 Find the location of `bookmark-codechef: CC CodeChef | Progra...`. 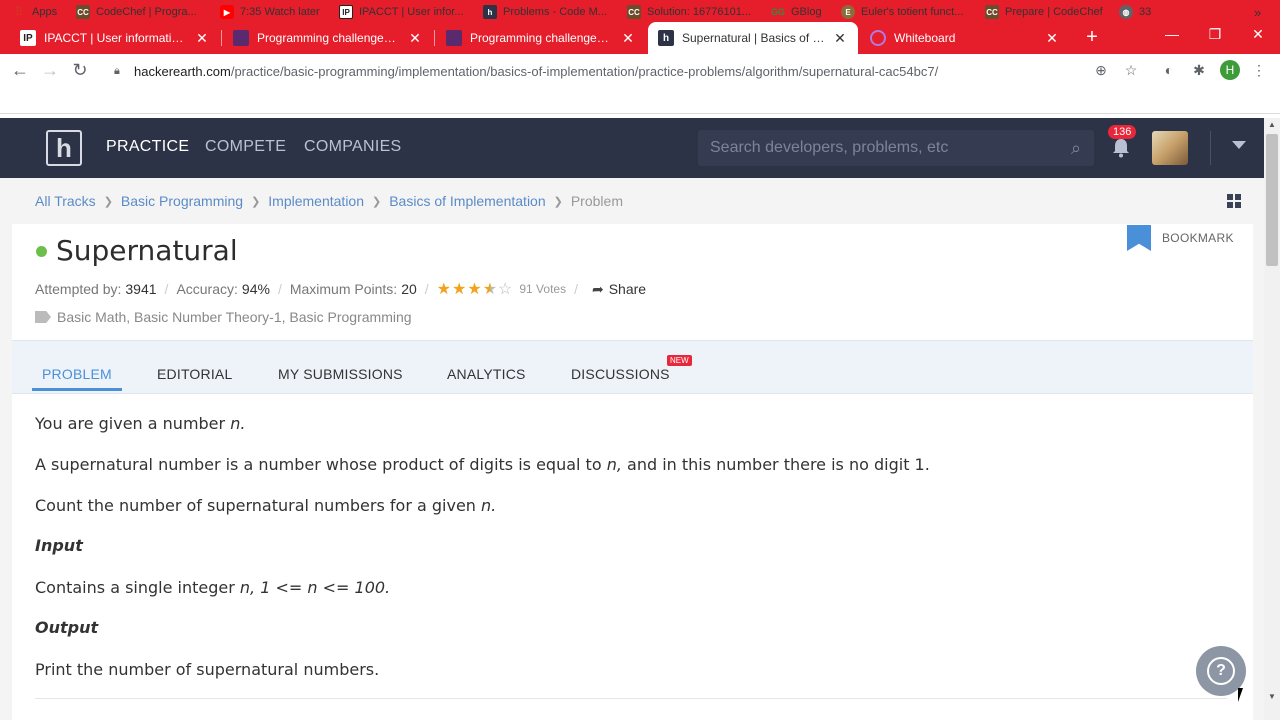

bookmark-codechef: CC CodeChef | Progra... is located at coordinates (136, 12).